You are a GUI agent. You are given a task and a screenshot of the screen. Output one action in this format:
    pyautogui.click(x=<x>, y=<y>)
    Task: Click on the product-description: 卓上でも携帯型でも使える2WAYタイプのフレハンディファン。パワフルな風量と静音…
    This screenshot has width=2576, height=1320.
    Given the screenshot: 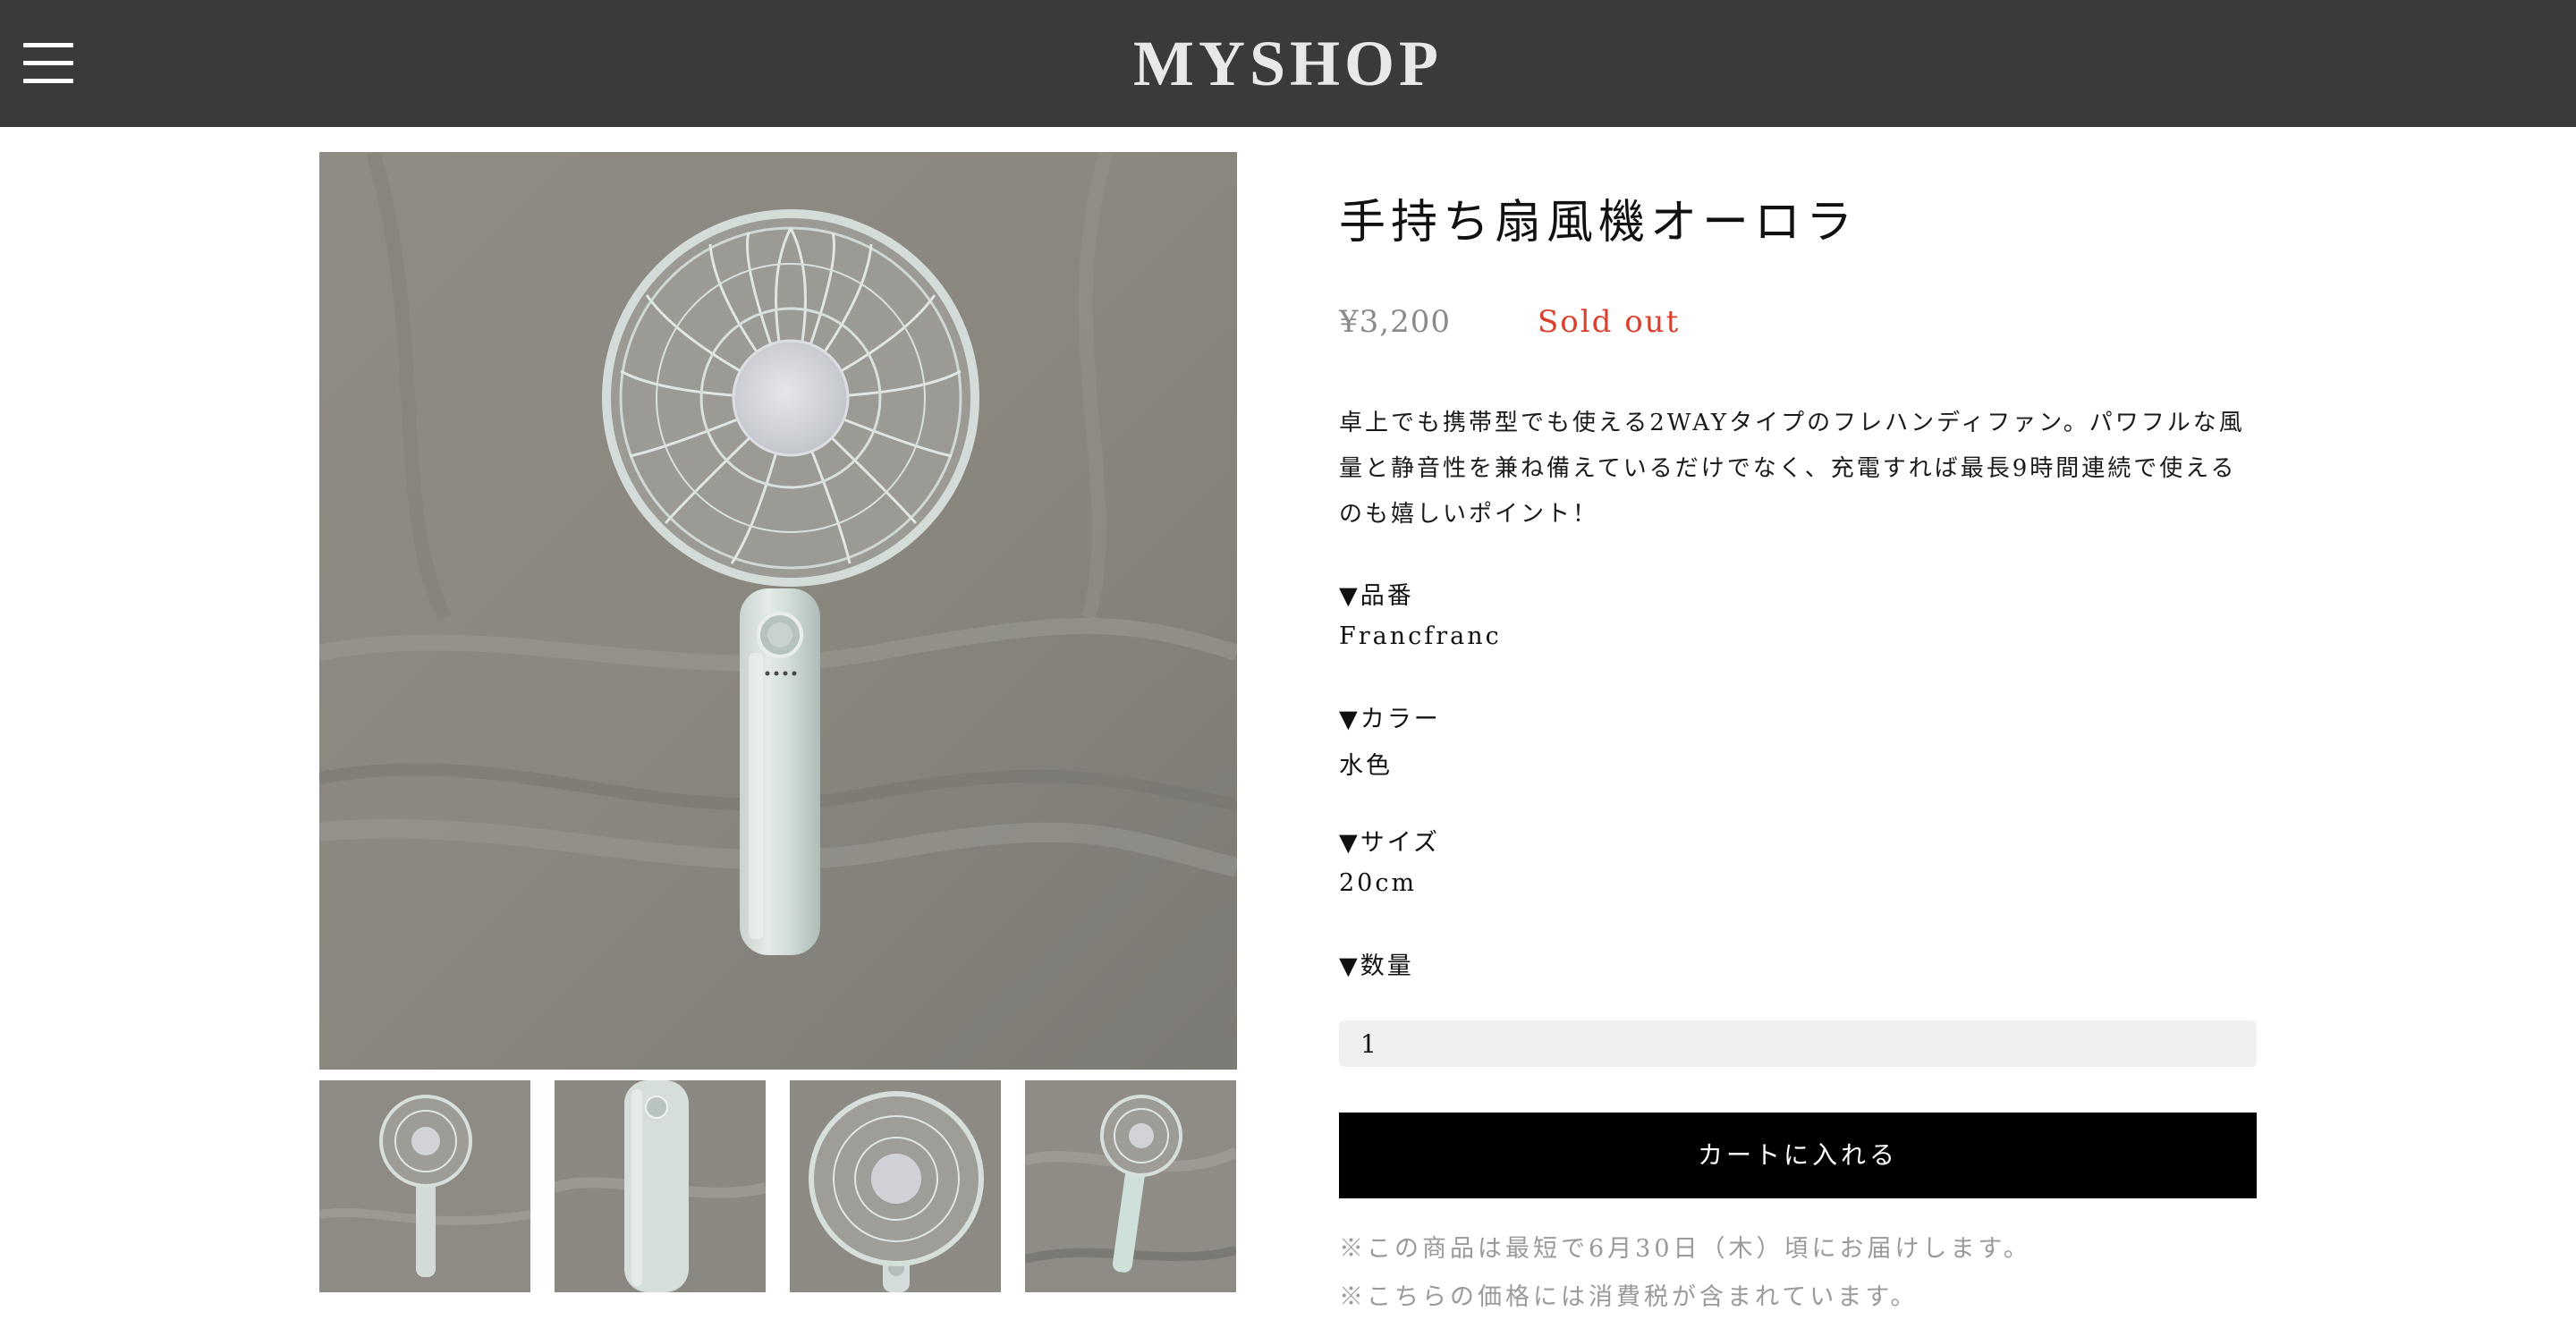 What is the action you would take?
    pyautogui.click(x=1792, y=469)
    